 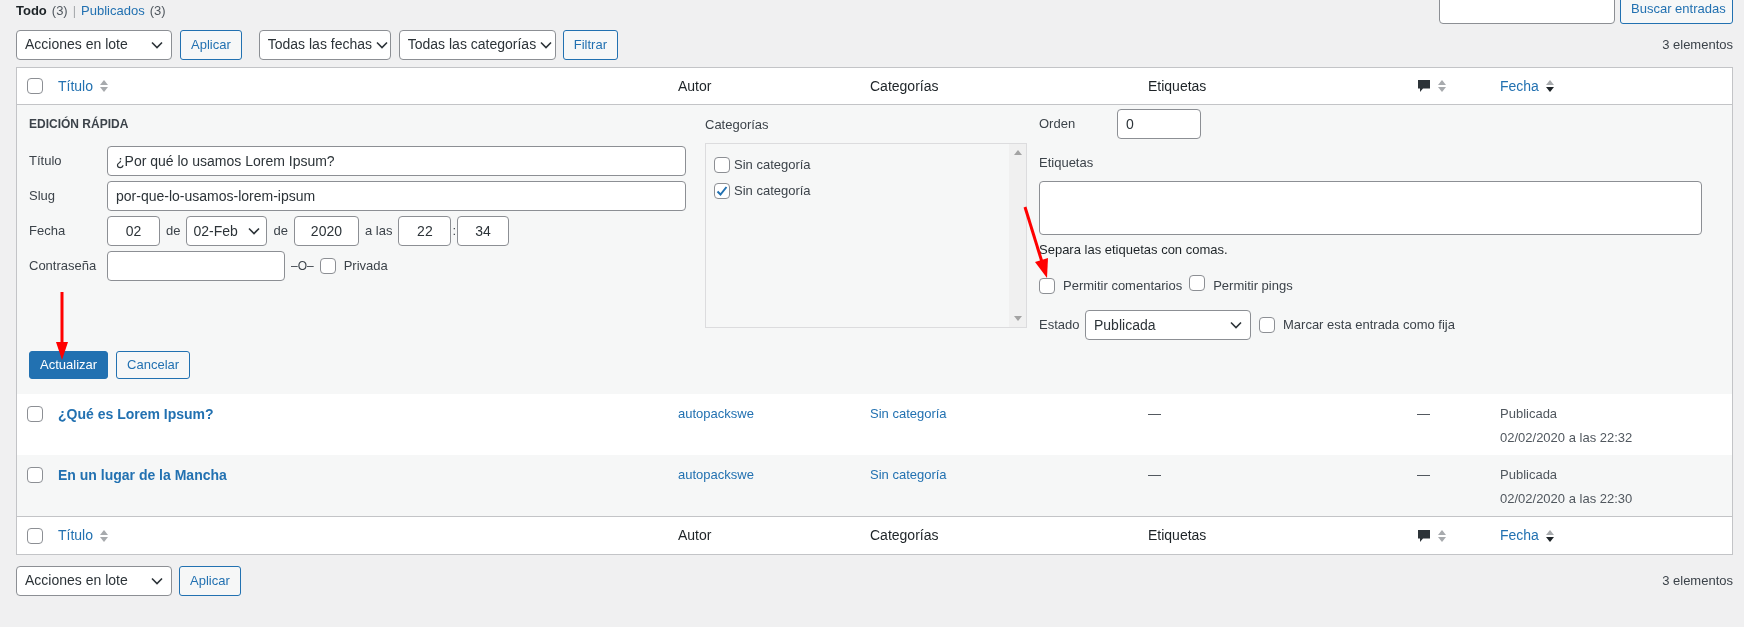 I want to click on dropdown: Todas las categorías, so click(x=477, y=44).